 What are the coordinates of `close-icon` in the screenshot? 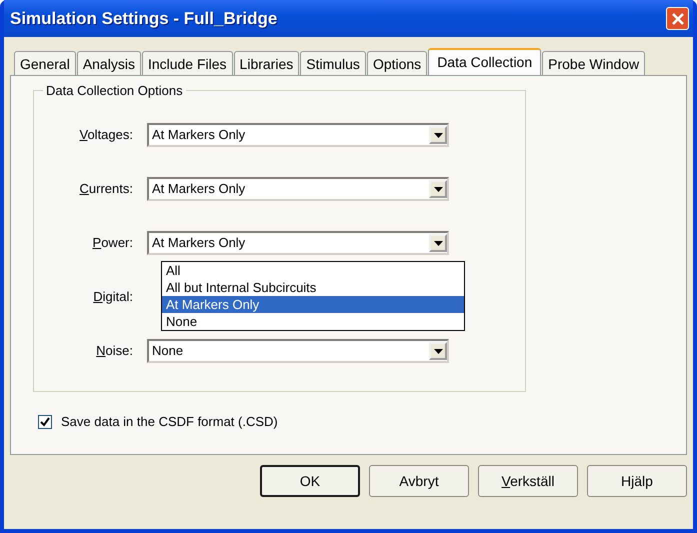 It's located at (677, 19).